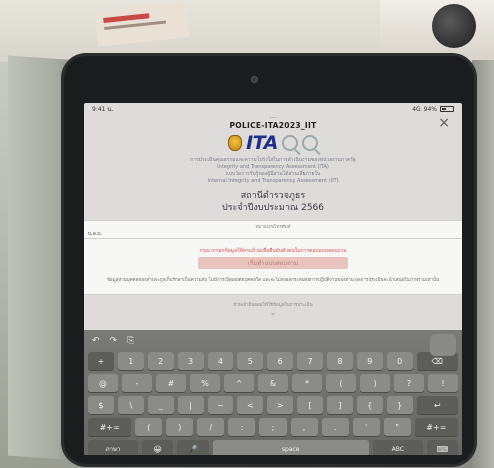  What do you see at coordinates (437, 405) in the screenshot?
I see `return-key: ↩` at bounding box center [437, 405].